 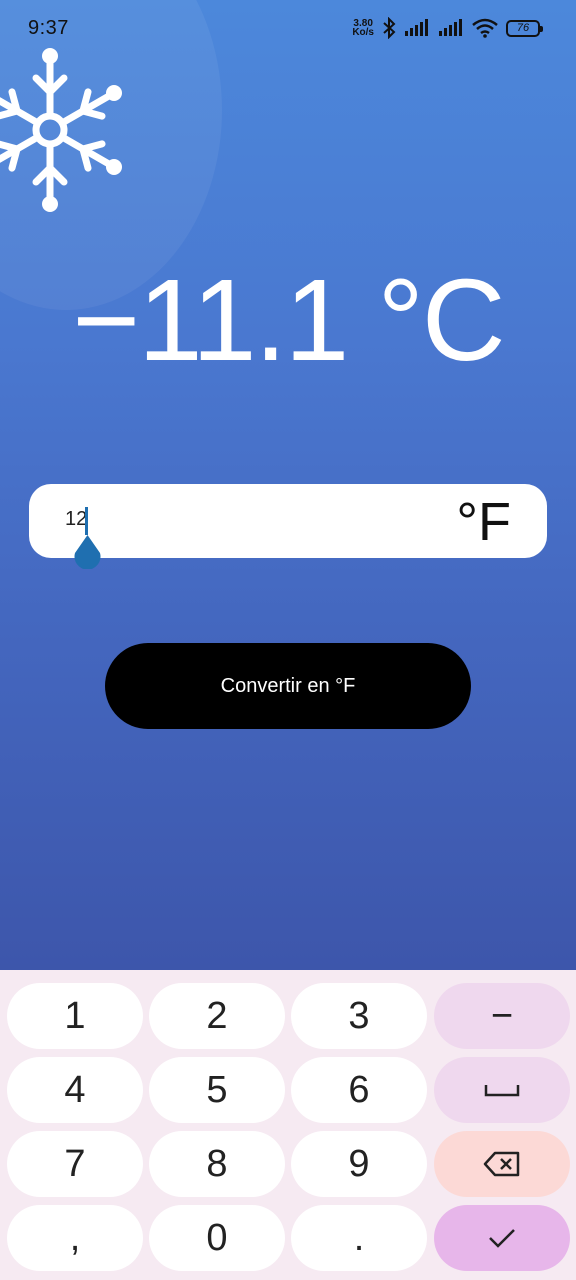 What do you see at coordinates (217, 1164) in the screenshot?
I see `key-8: 8` at bounding box center [217, 1164].